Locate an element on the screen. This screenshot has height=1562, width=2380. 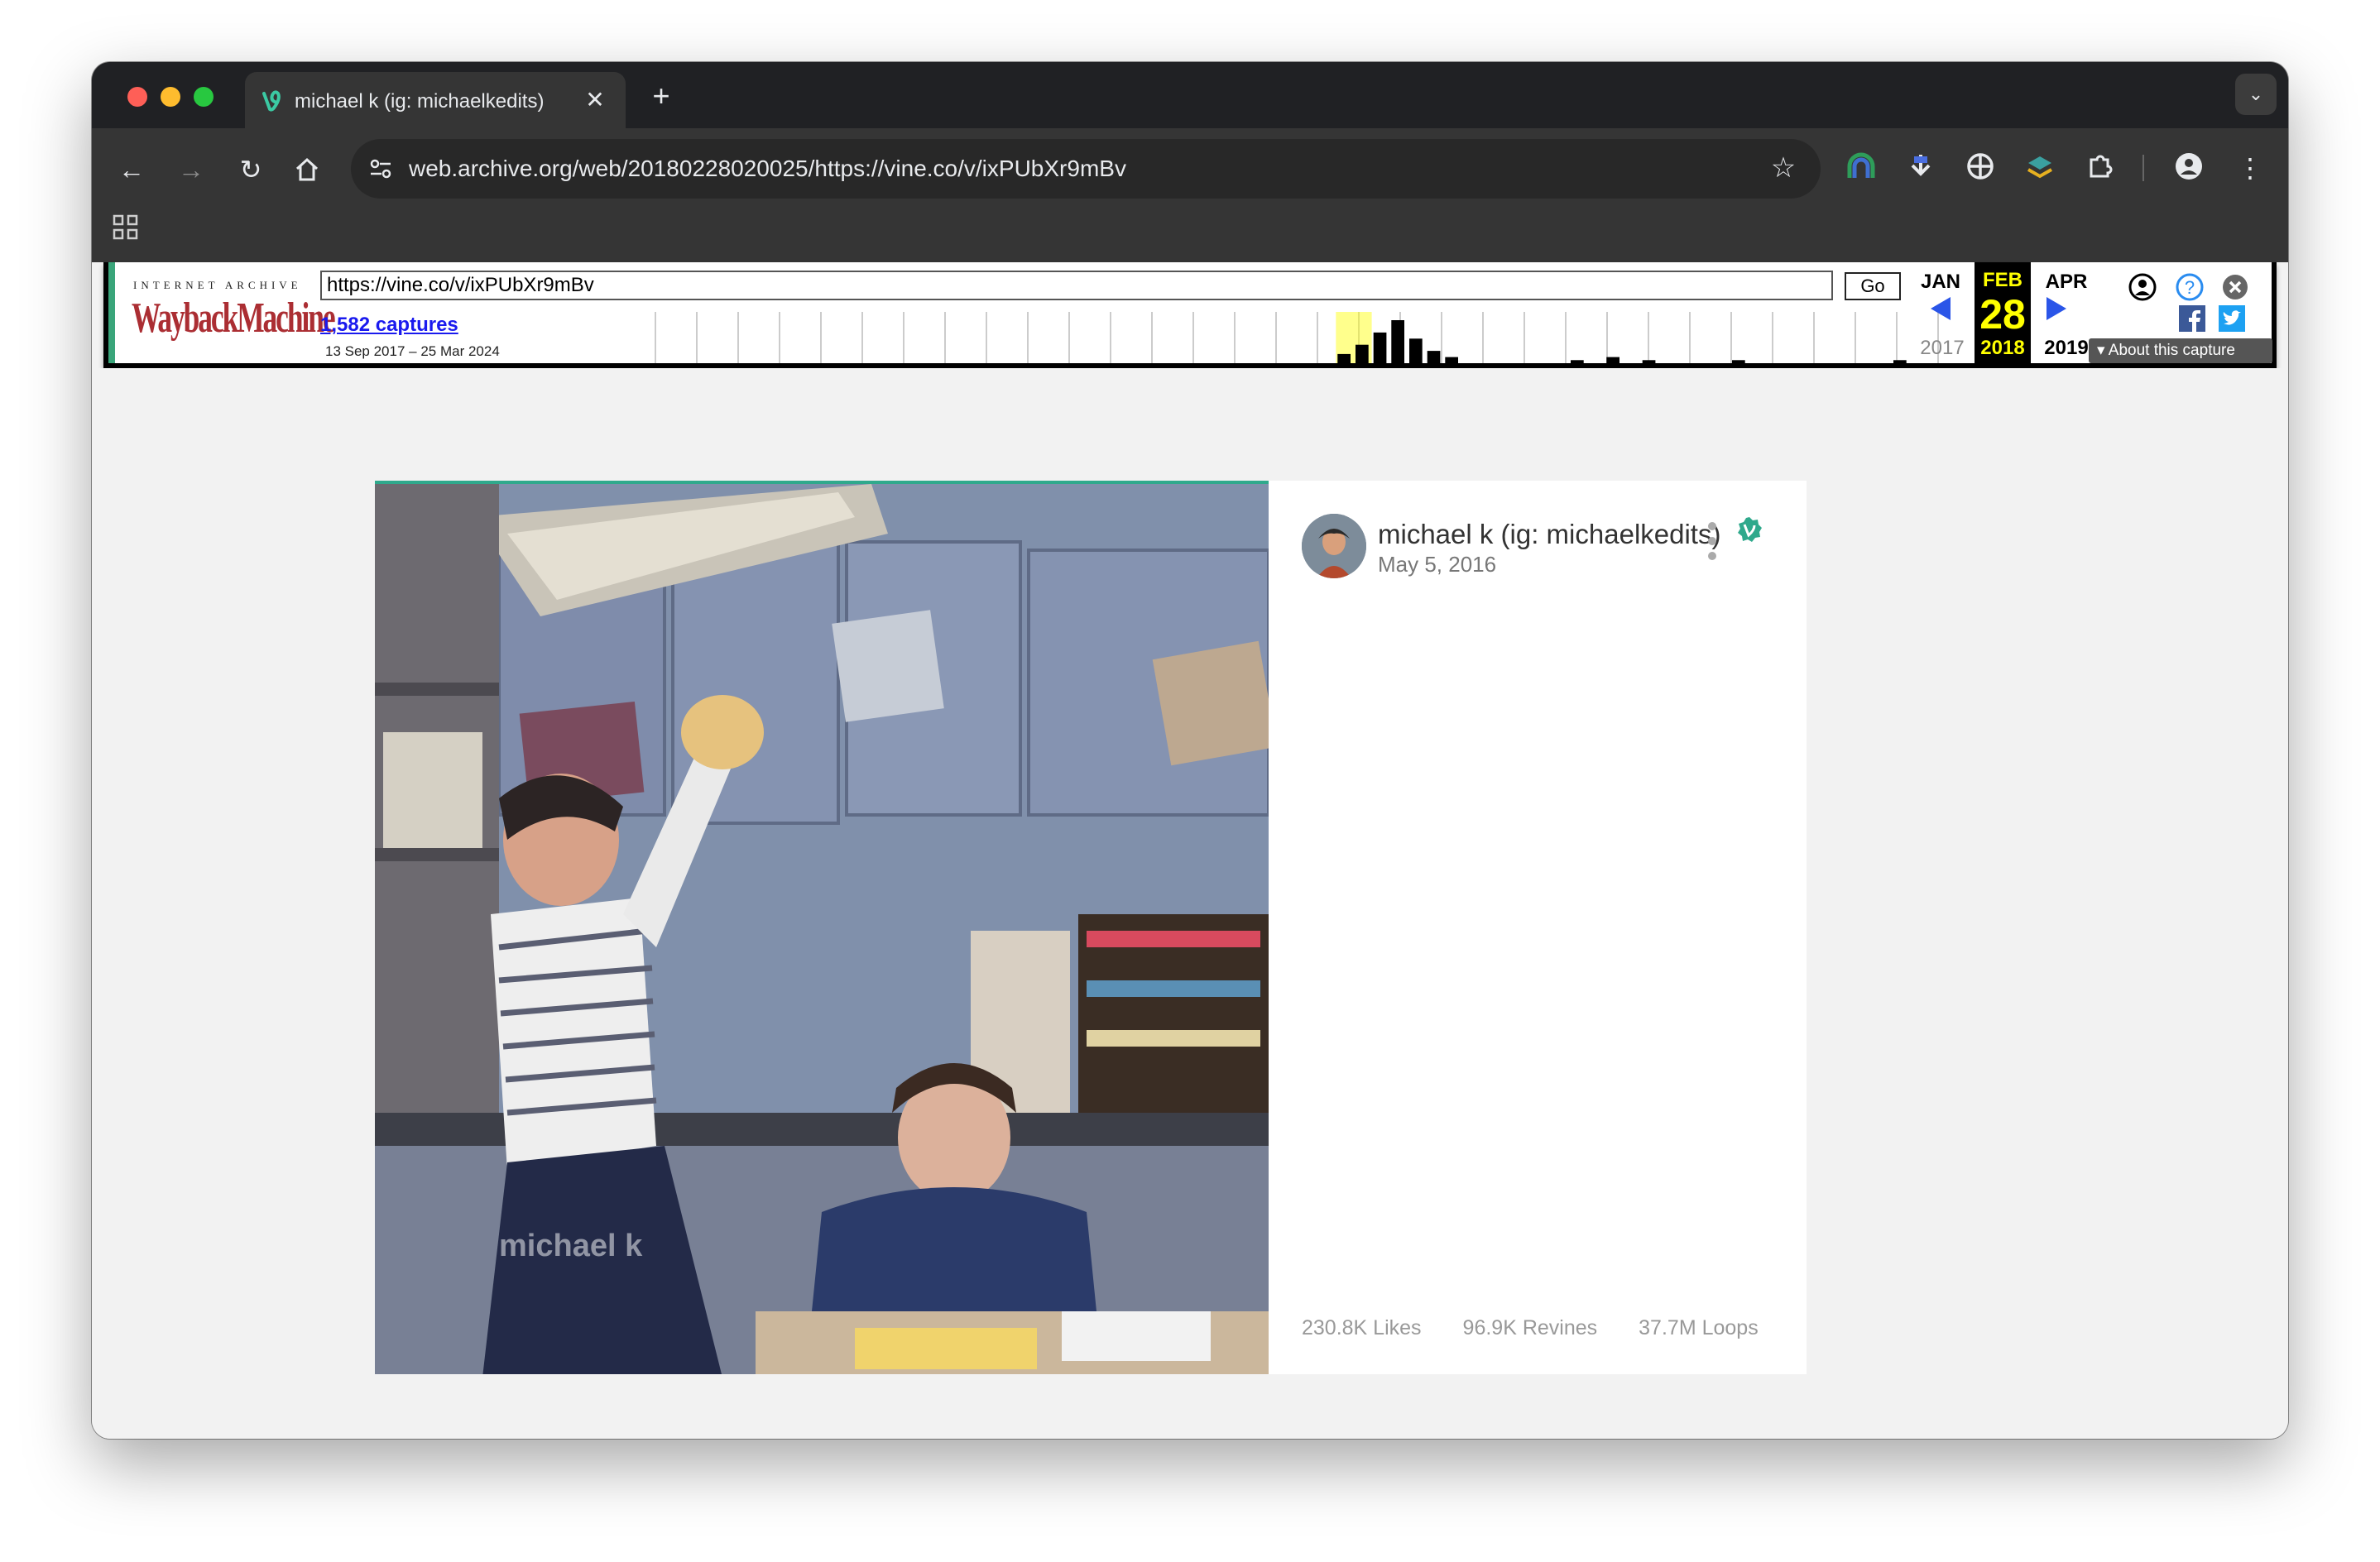
browser-menu-button: ⋮ is located at coordinates (2250, 168).